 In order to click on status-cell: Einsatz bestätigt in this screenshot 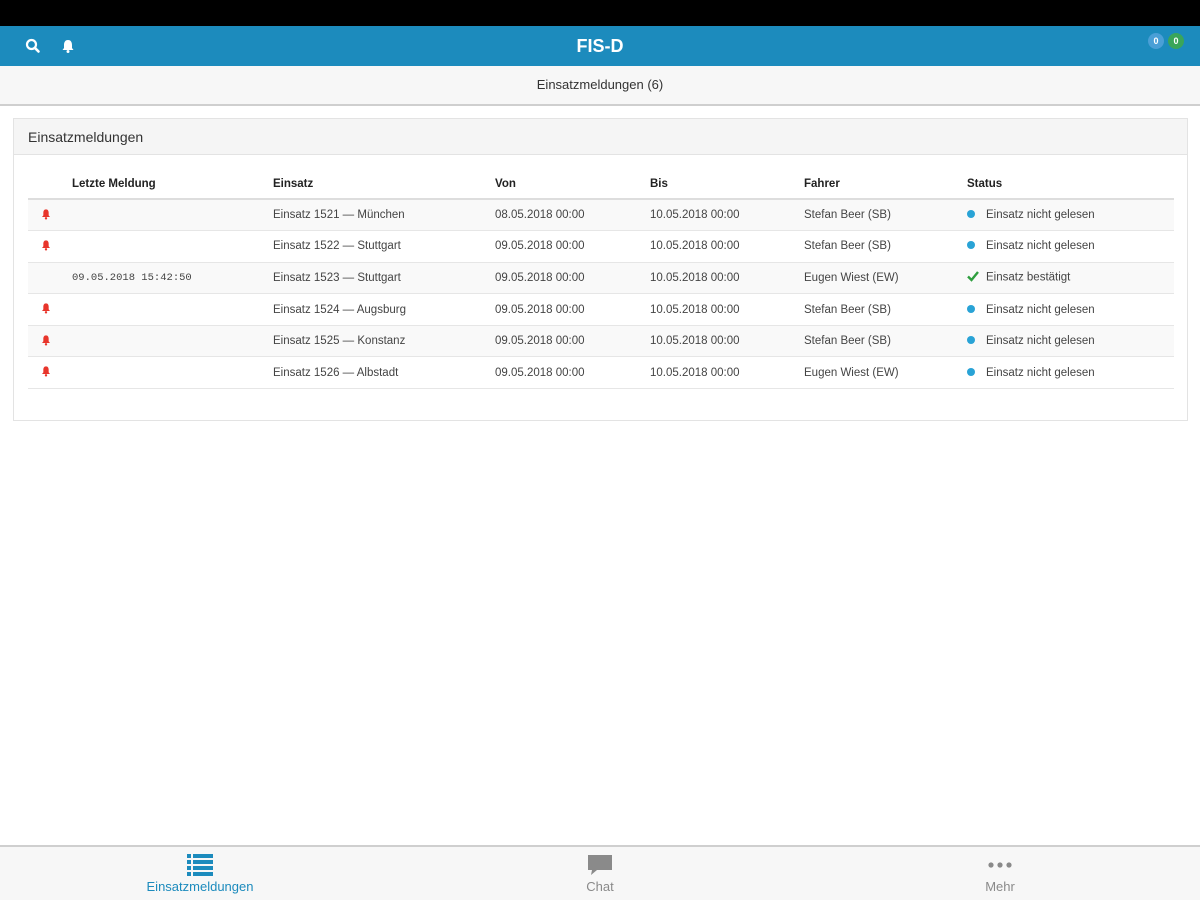, I will do `click(1070, 278)`.